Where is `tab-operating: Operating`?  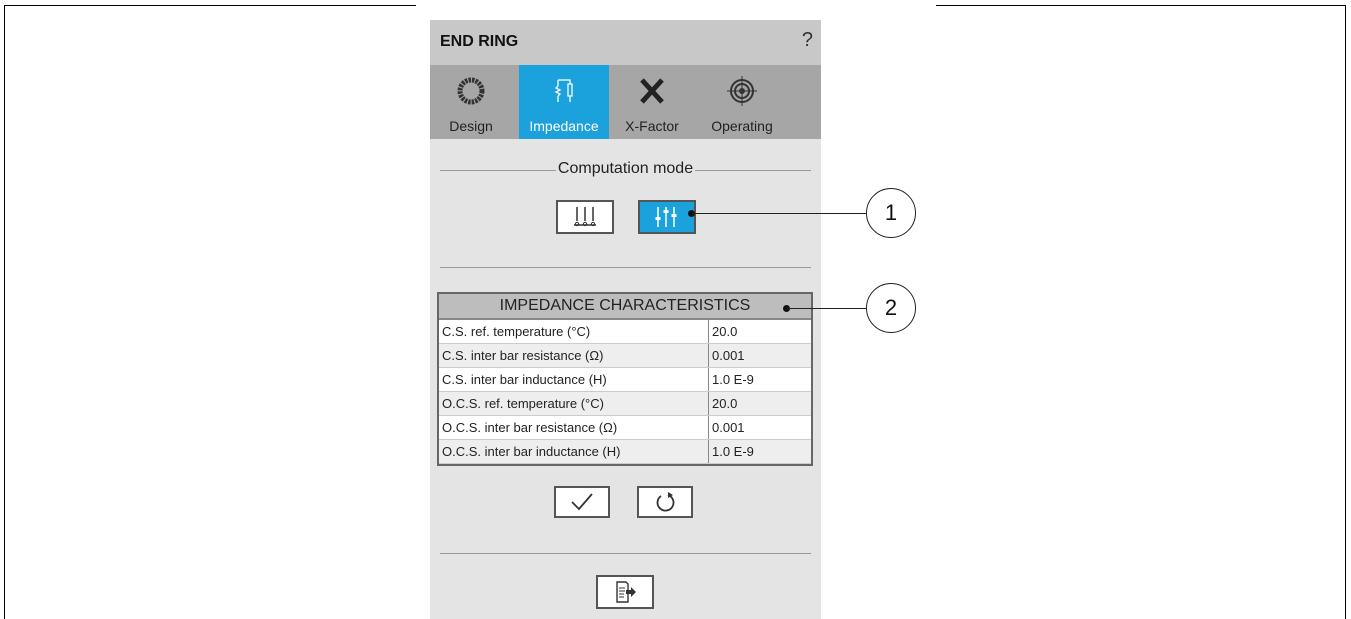 tab-operating: Operating is located at coordinates (742, 102).